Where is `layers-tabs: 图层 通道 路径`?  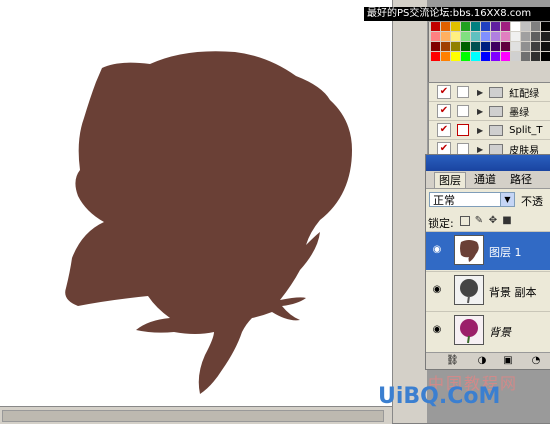
layers-tabs: 图层 通道 路径 is located at coordinates (488, 180).